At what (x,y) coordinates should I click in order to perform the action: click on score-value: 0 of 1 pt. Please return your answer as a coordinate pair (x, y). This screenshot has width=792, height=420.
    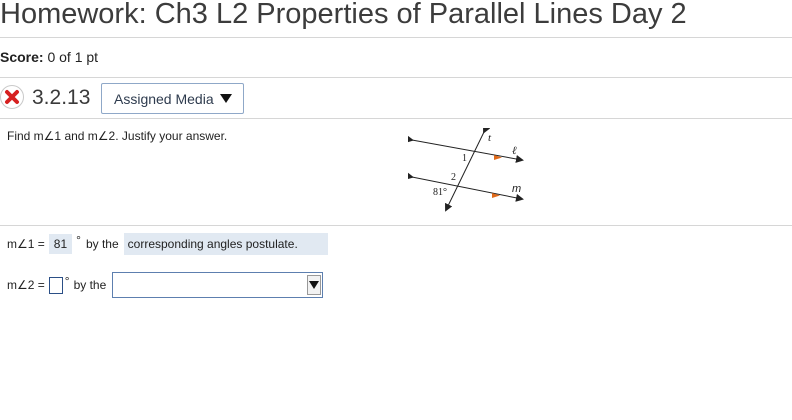
    Looking at the image, I should click on (73, 57).